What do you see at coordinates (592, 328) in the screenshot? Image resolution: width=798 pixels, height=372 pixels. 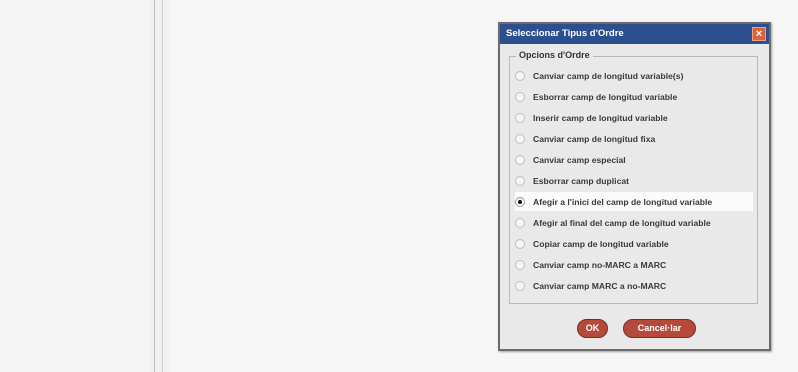 I see `ok-button: OK` at bounding box center [592, 328].